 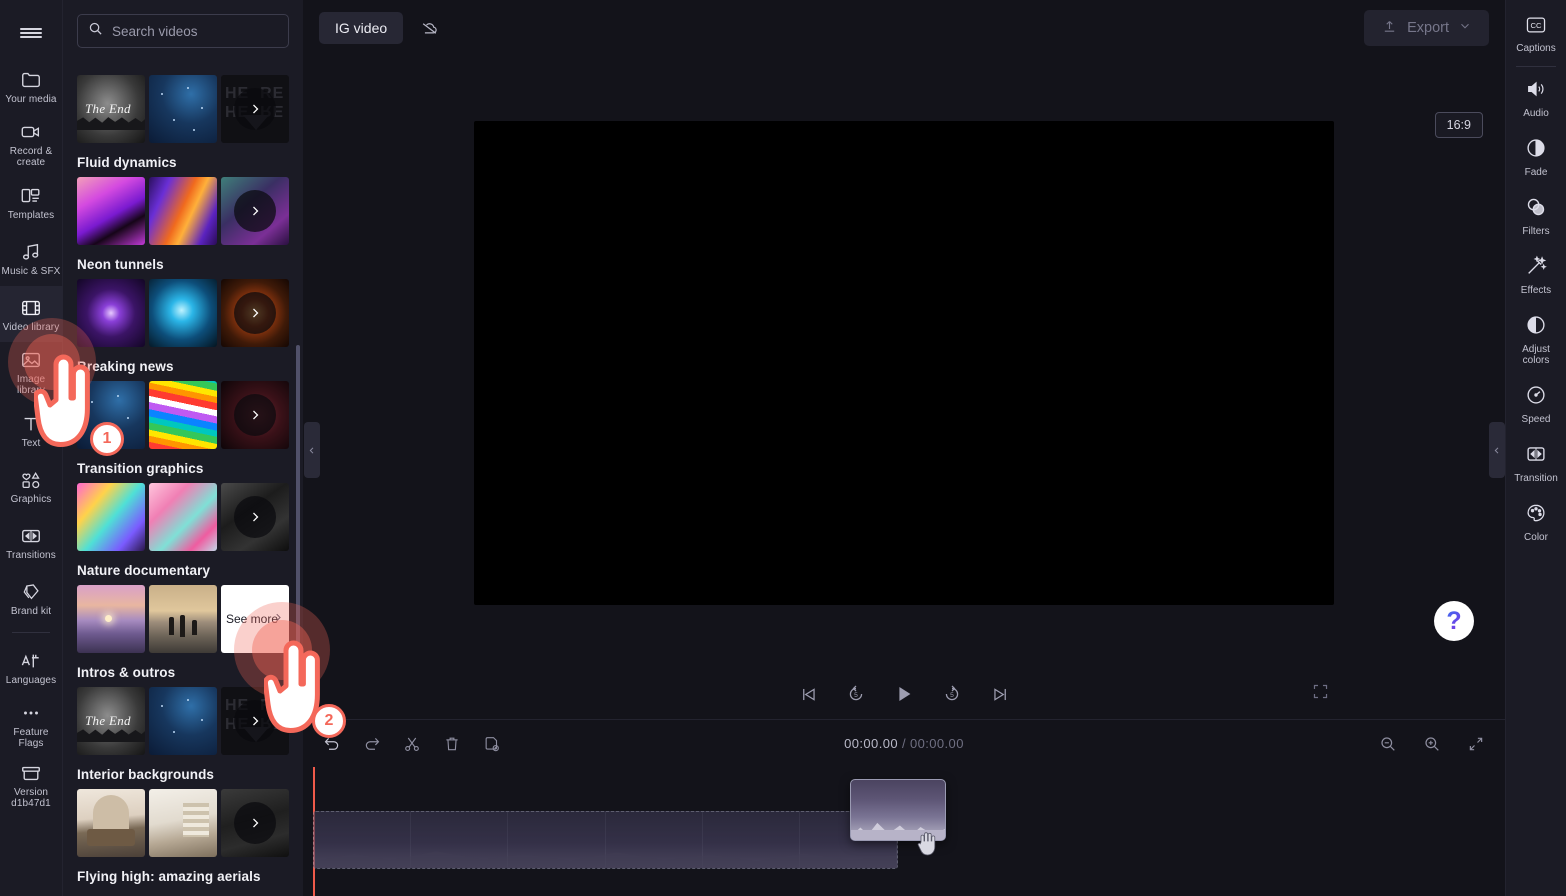 I want to click on video-thumb-glitch-dark, so click(x=255, y=415).